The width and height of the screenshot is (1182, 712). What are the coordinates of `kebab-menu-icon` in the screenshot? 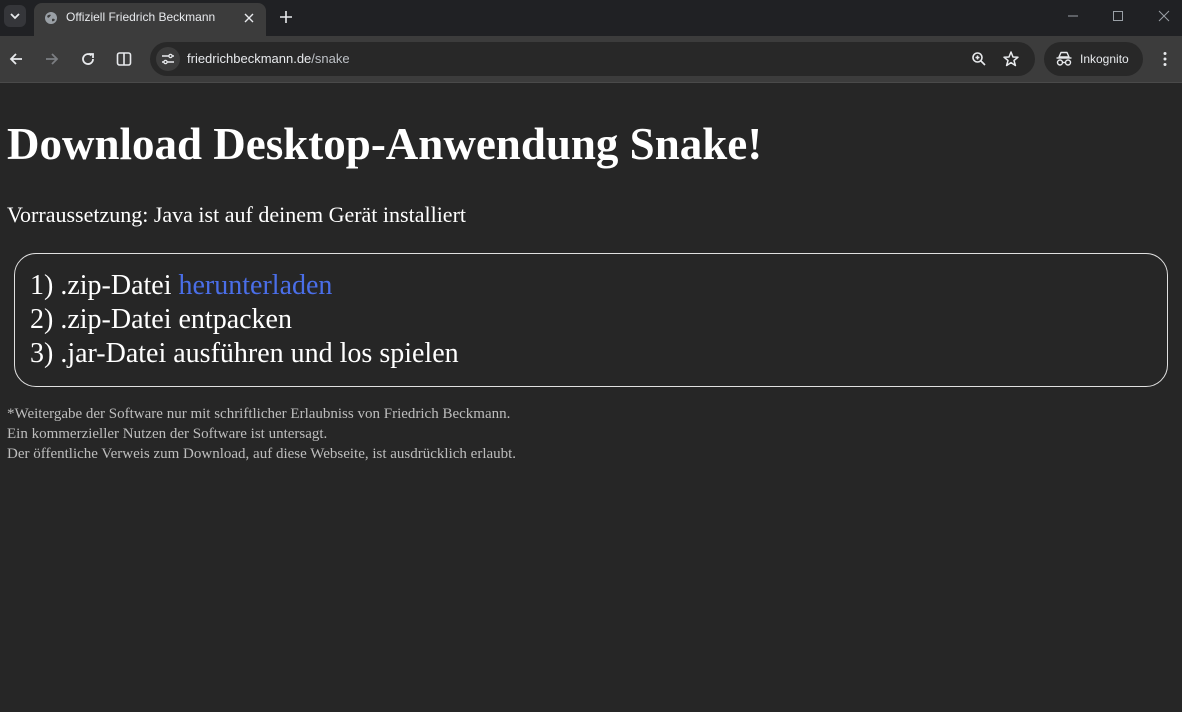 It's located at (1165, 59).